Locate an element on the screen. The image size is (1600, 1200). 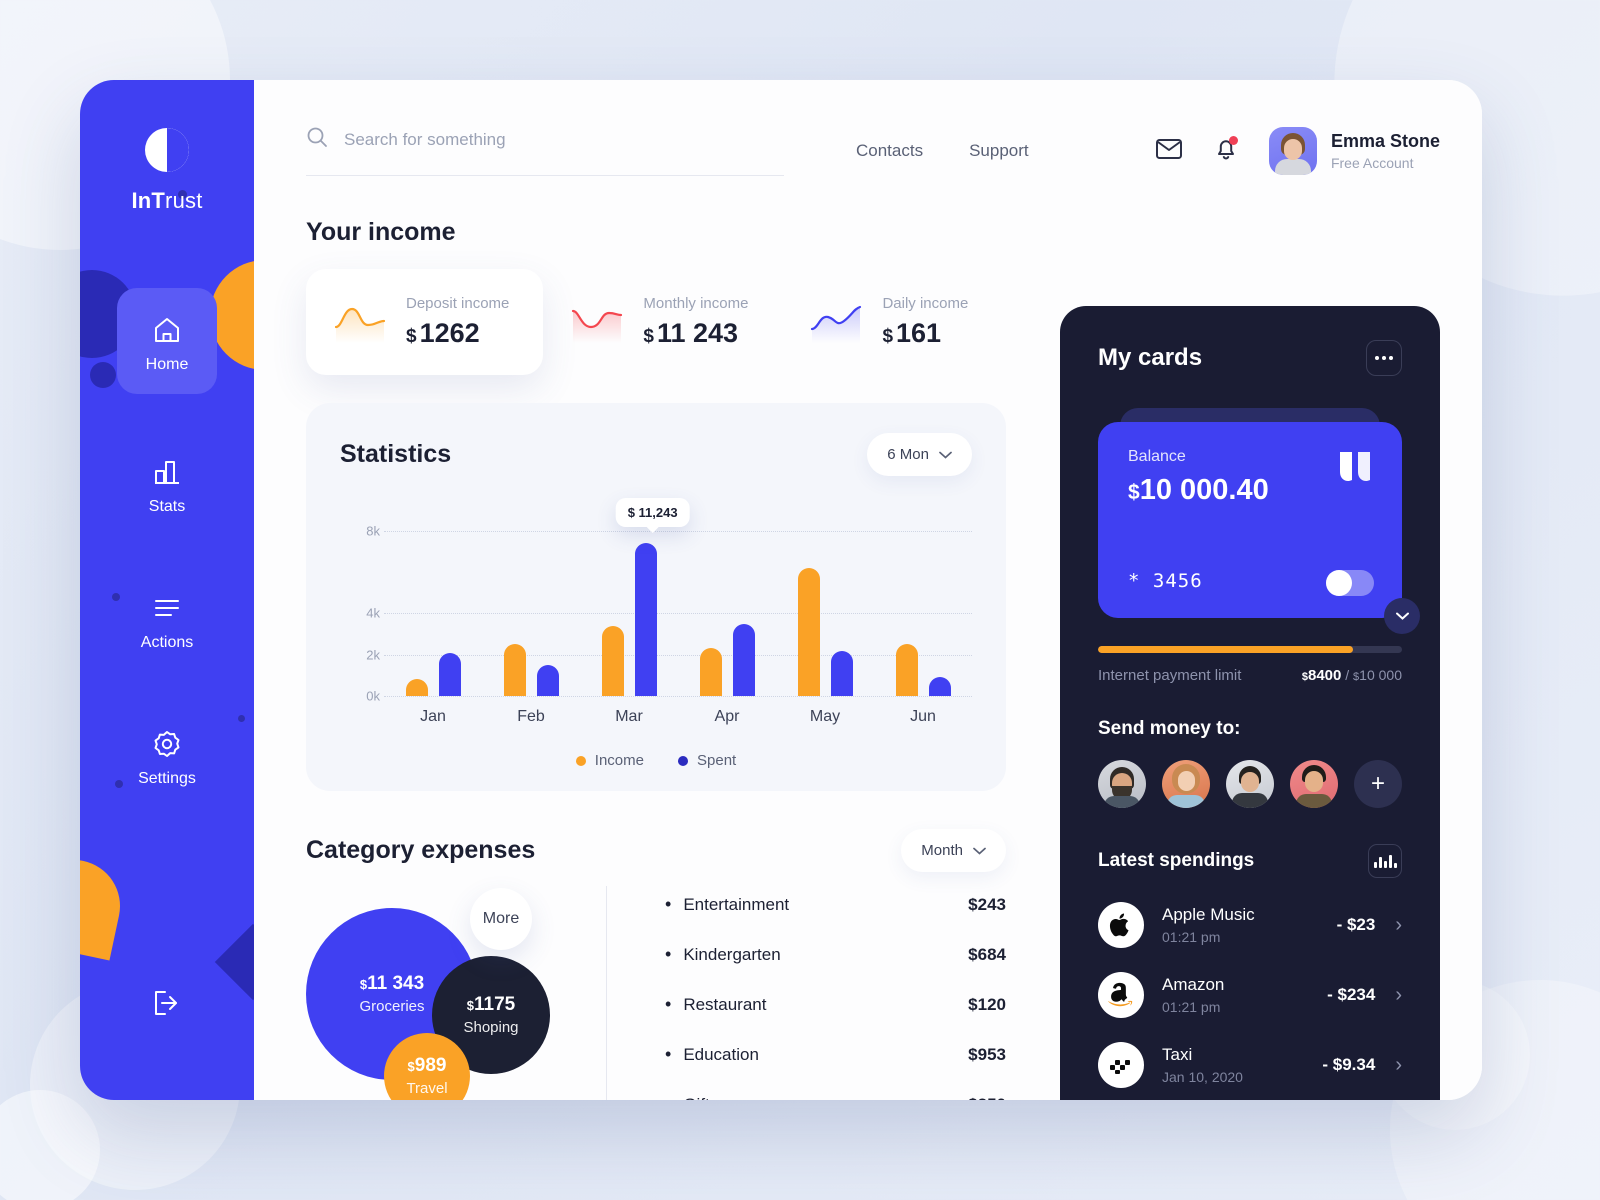
category-name: Restaurant is located at coordinates (715, 1004).